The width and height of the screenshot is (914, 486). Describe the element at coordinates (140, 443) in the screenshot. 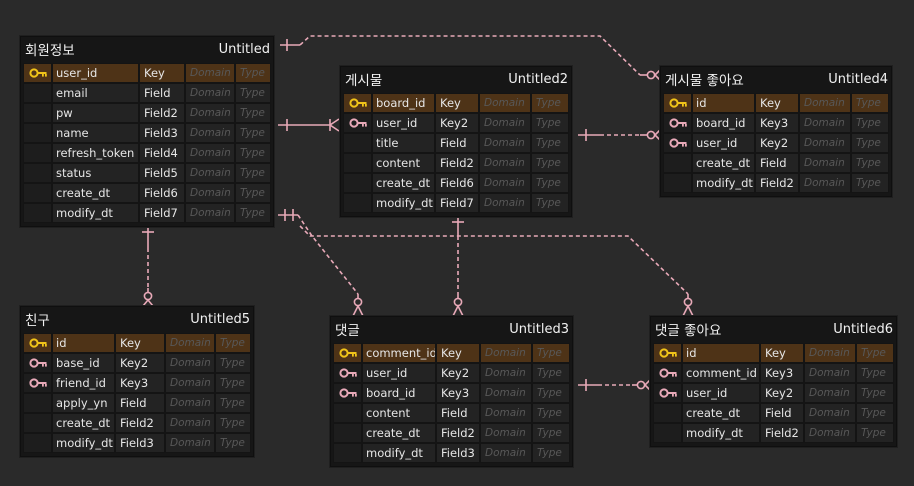

I see `field-key: Field3` at that location.